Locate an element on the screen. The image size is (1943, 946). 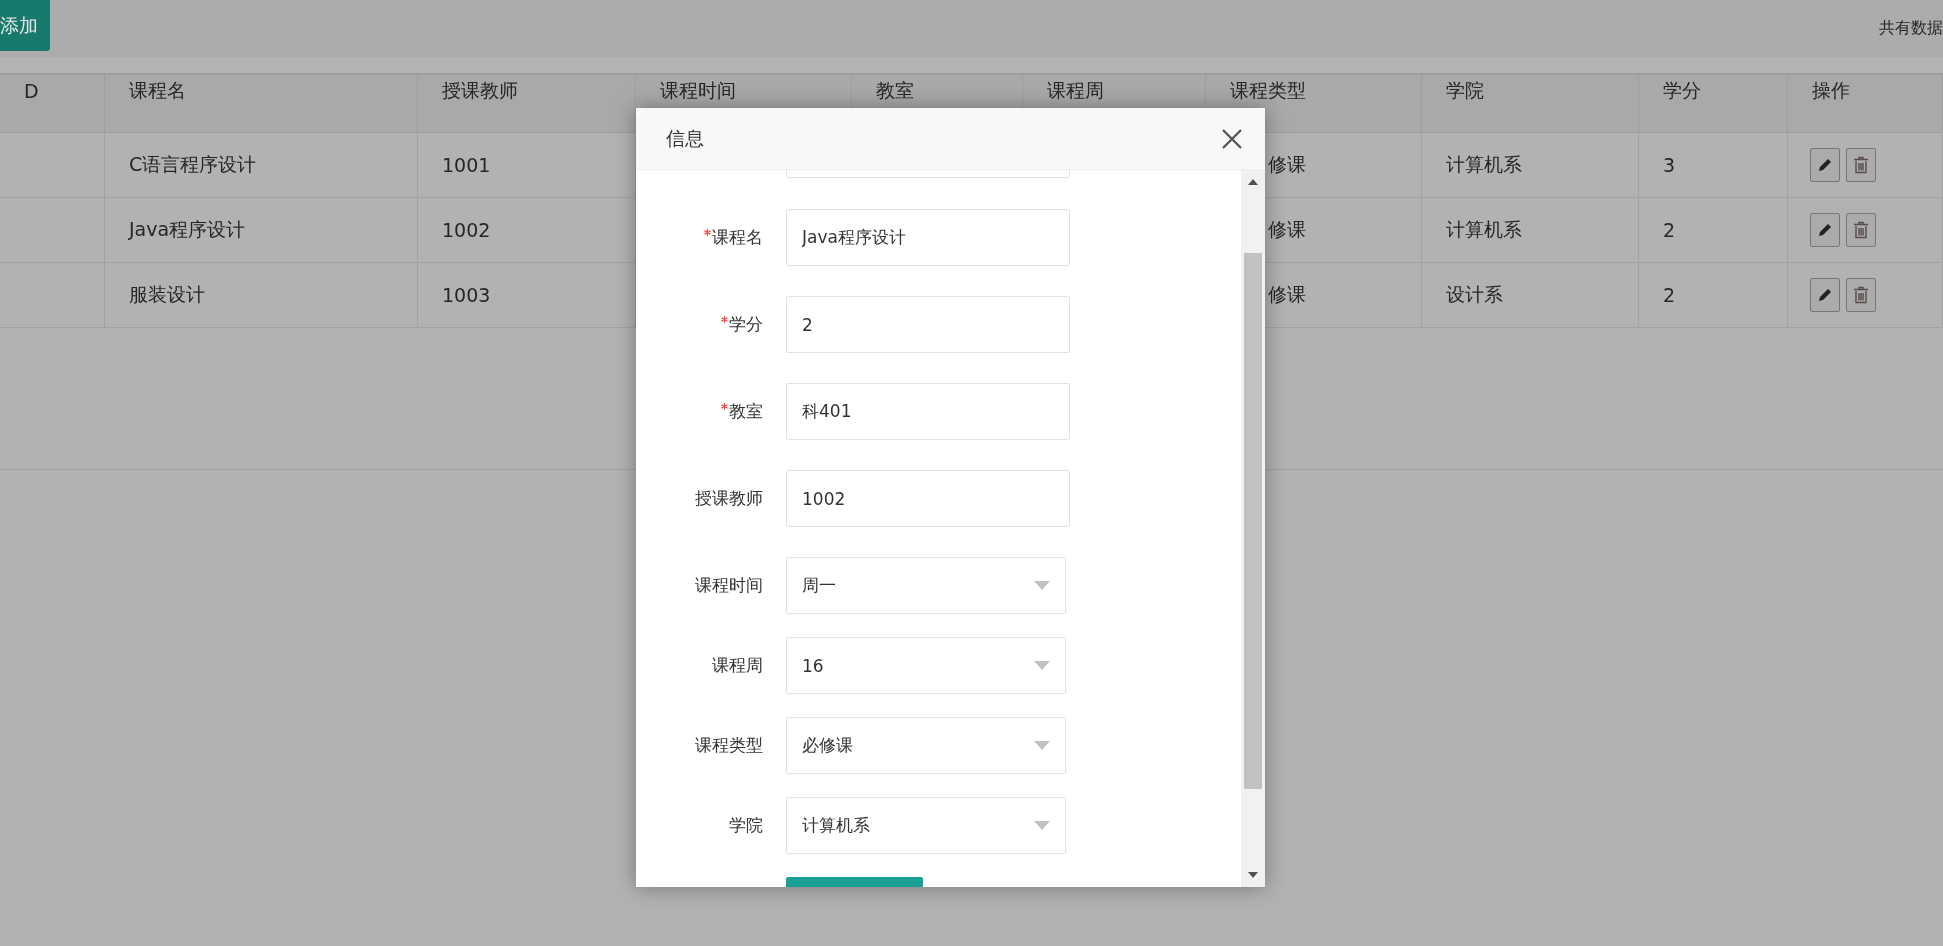
column-header: 操作 is located at coordinates (1830, 90).